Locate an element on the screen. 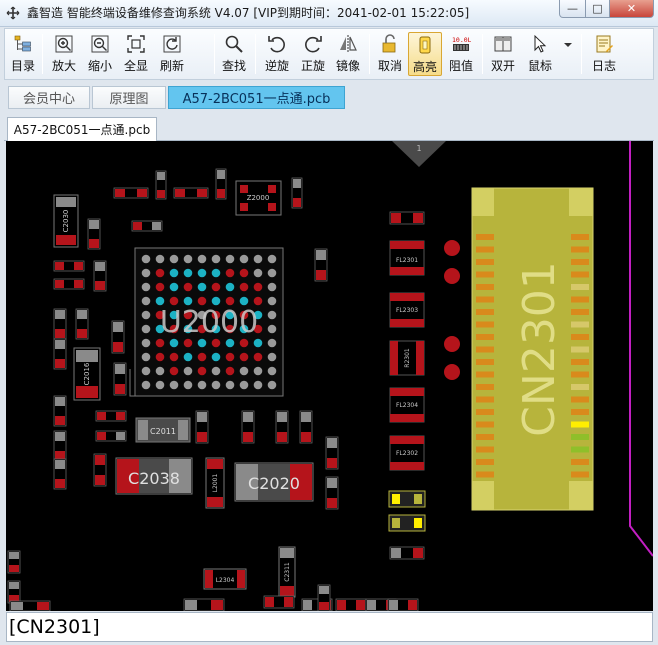  tab-member-center: 会员中心 is located at coordinates (49, 97).